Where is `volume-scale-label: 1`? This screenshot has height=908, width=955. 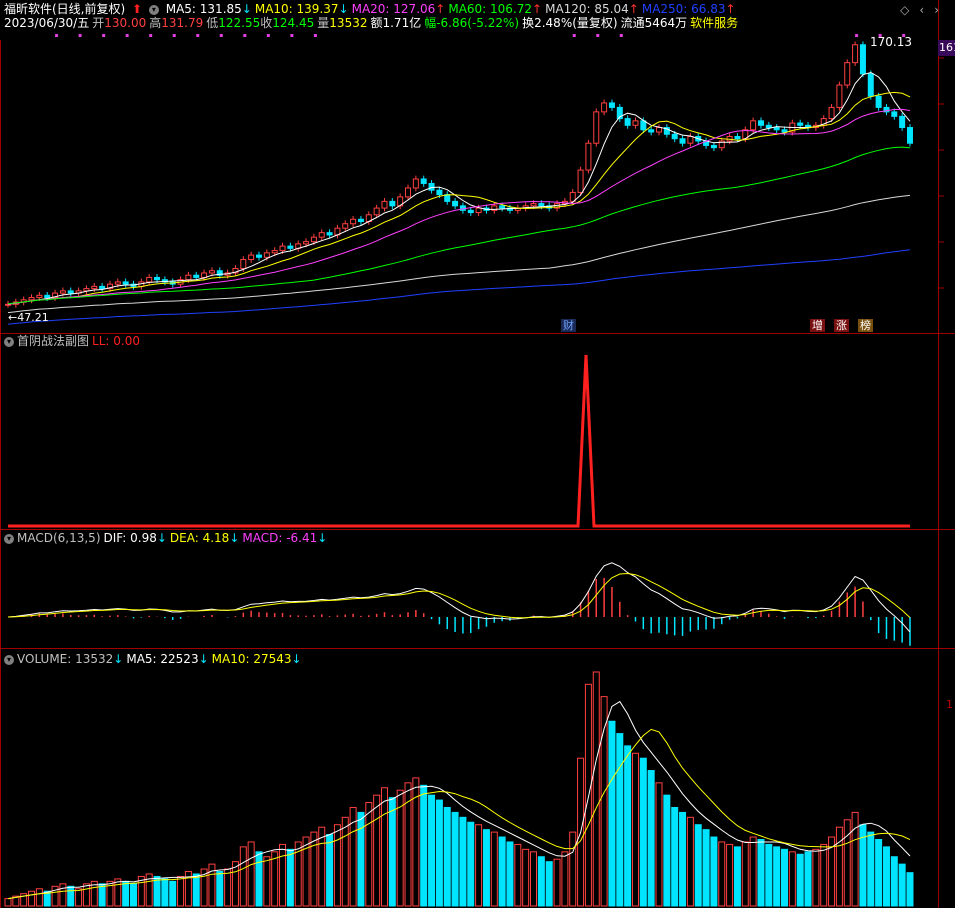 volume-scale-label: 1 is located at coordinates (949, 704).